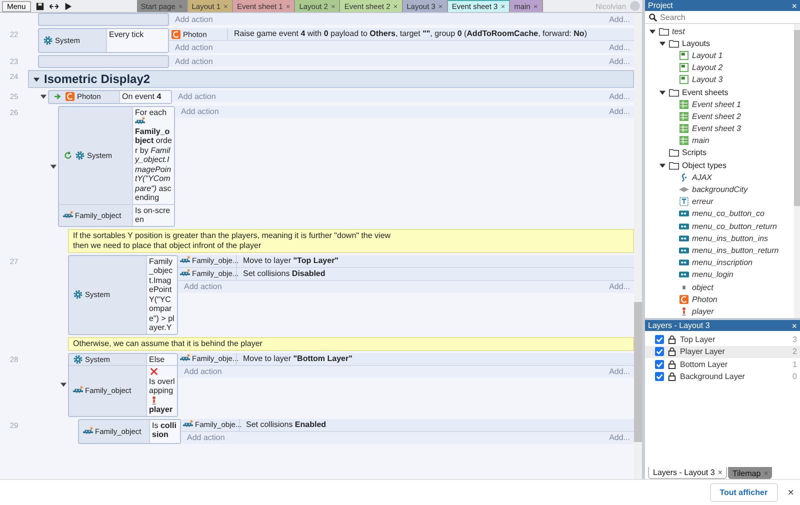 This screenshot has height=505, width=800. I want to click on layer-row: Top Layer 3, so click(722, 339).